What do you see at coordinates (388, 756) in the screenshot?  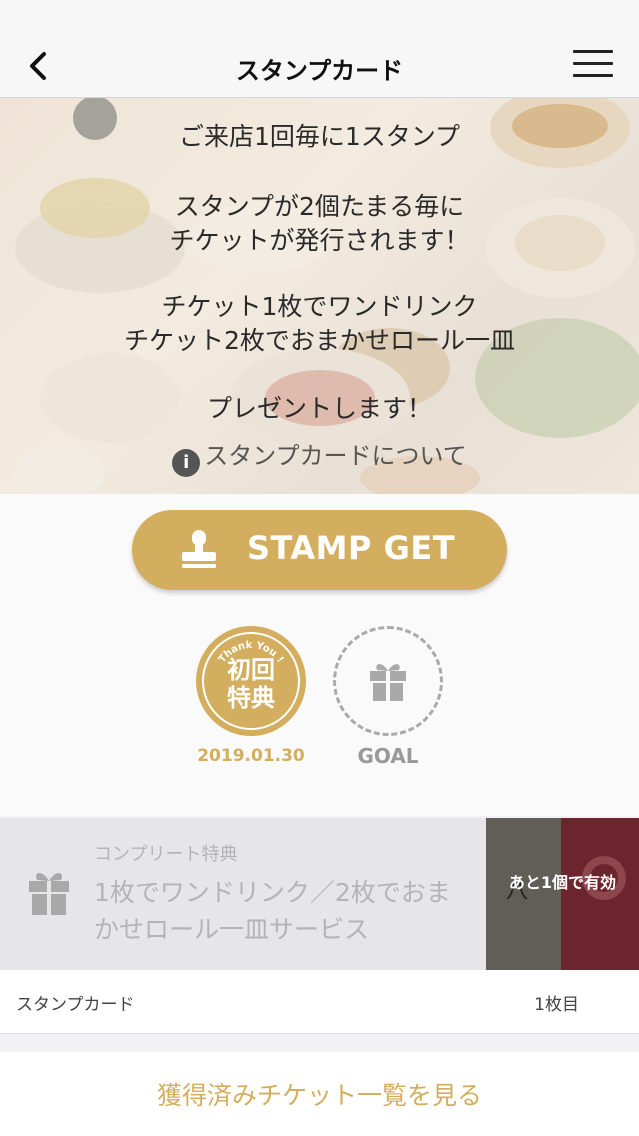 I see `goal-label: GOAL` at bounding box center [388, 756].